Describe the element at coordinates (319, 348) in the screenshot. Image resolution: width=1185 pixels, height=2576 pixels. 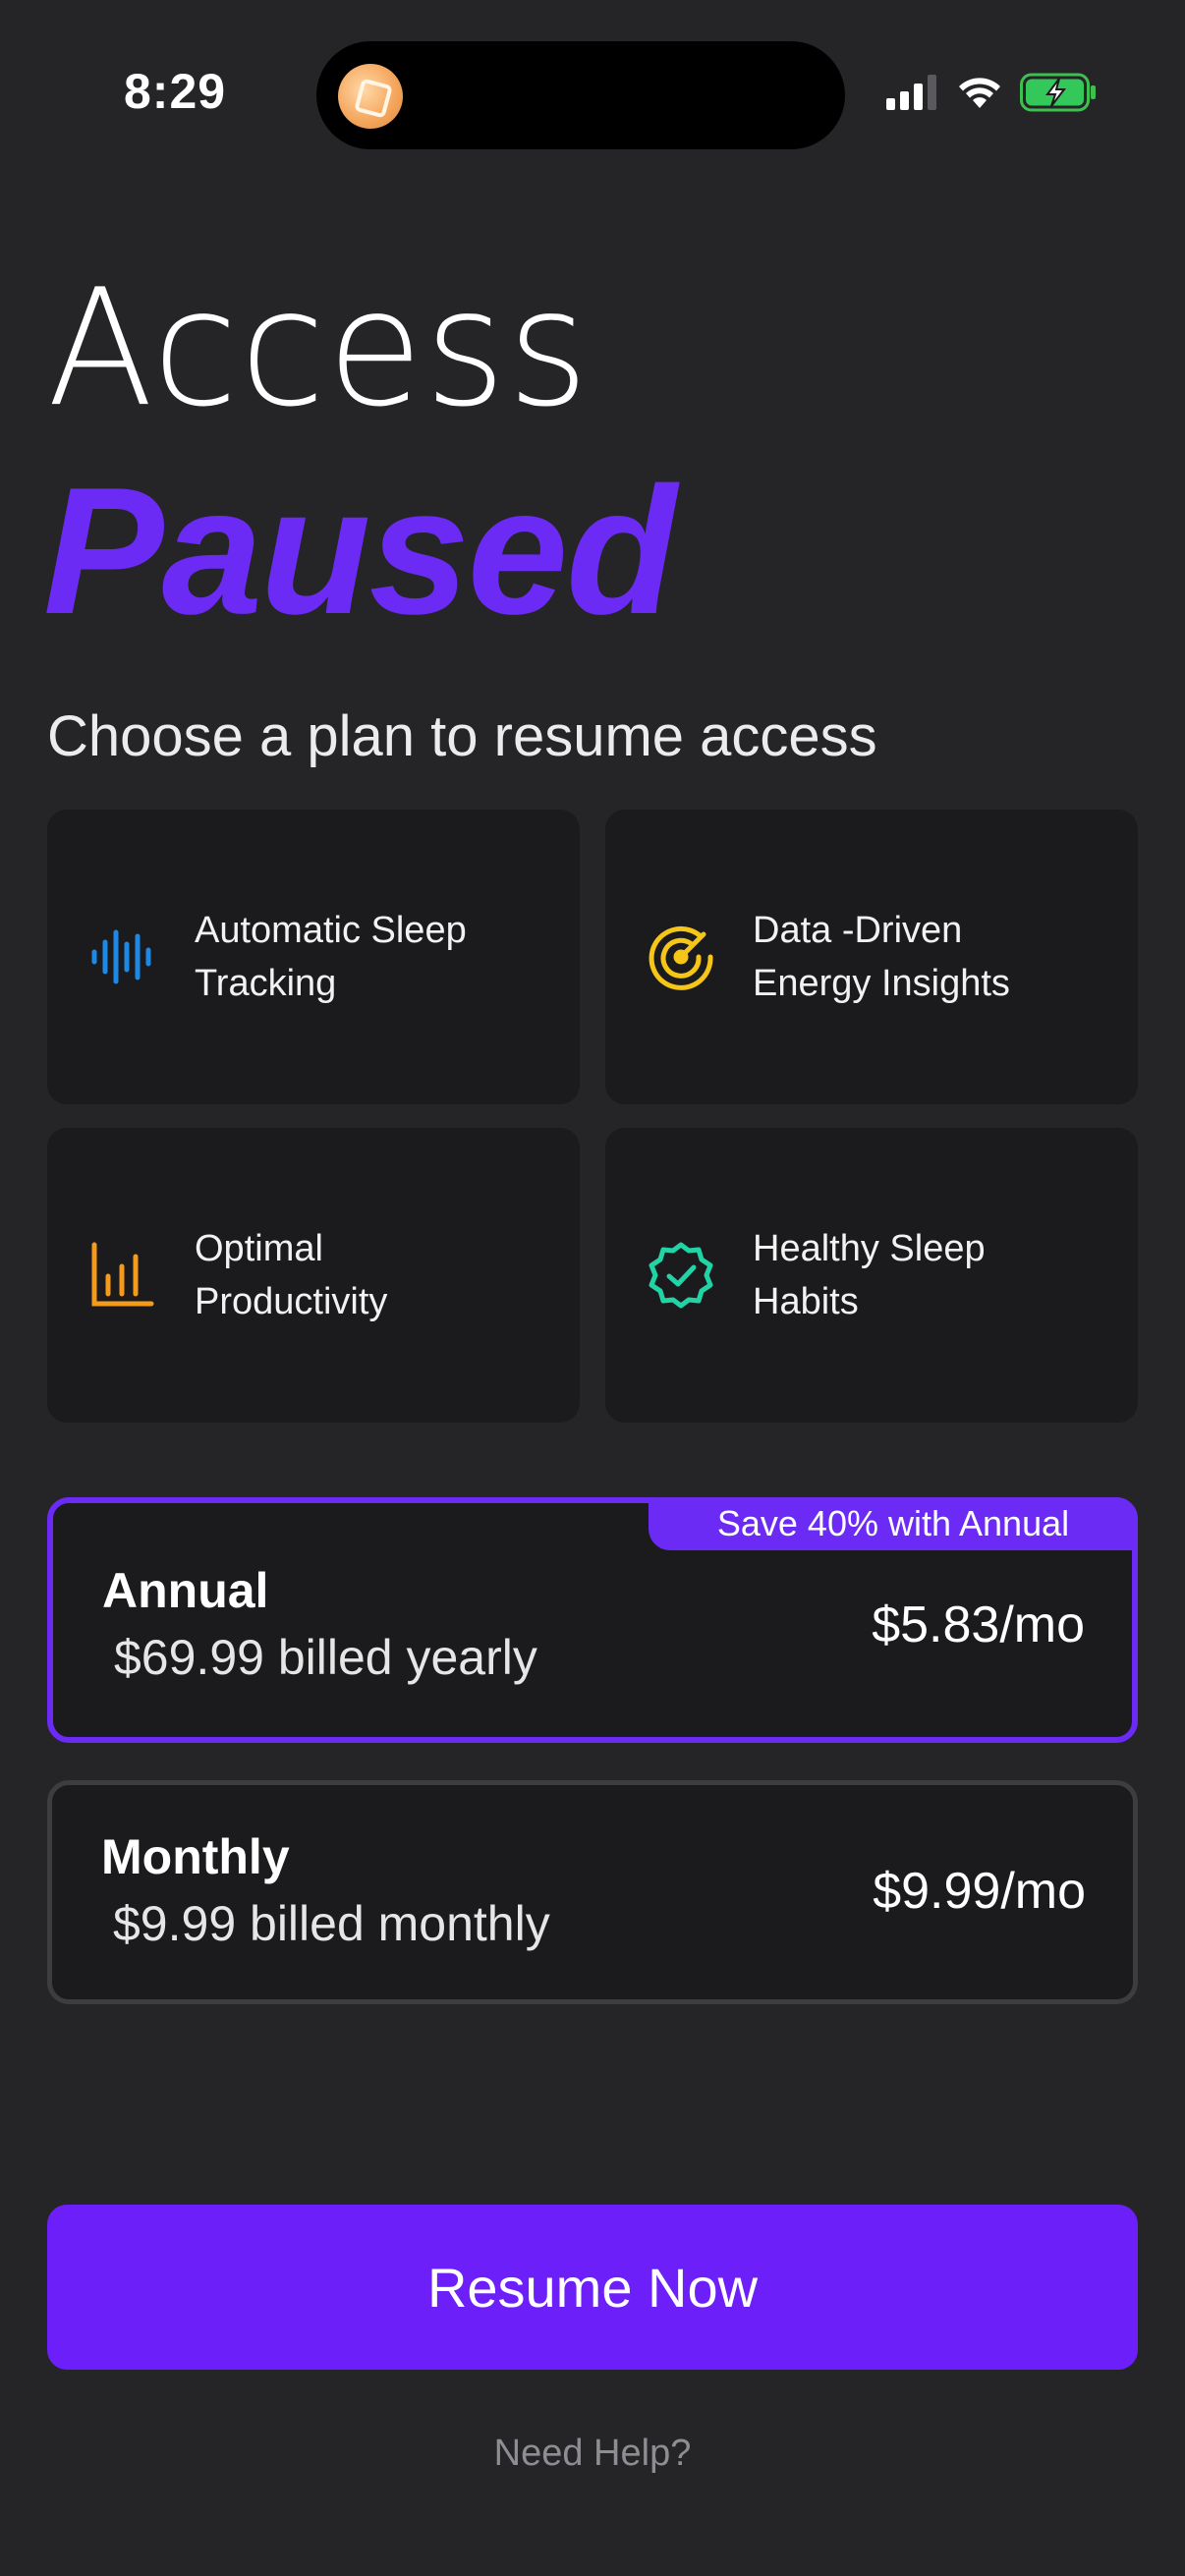
I see `page-title-line1: Access` at that location.